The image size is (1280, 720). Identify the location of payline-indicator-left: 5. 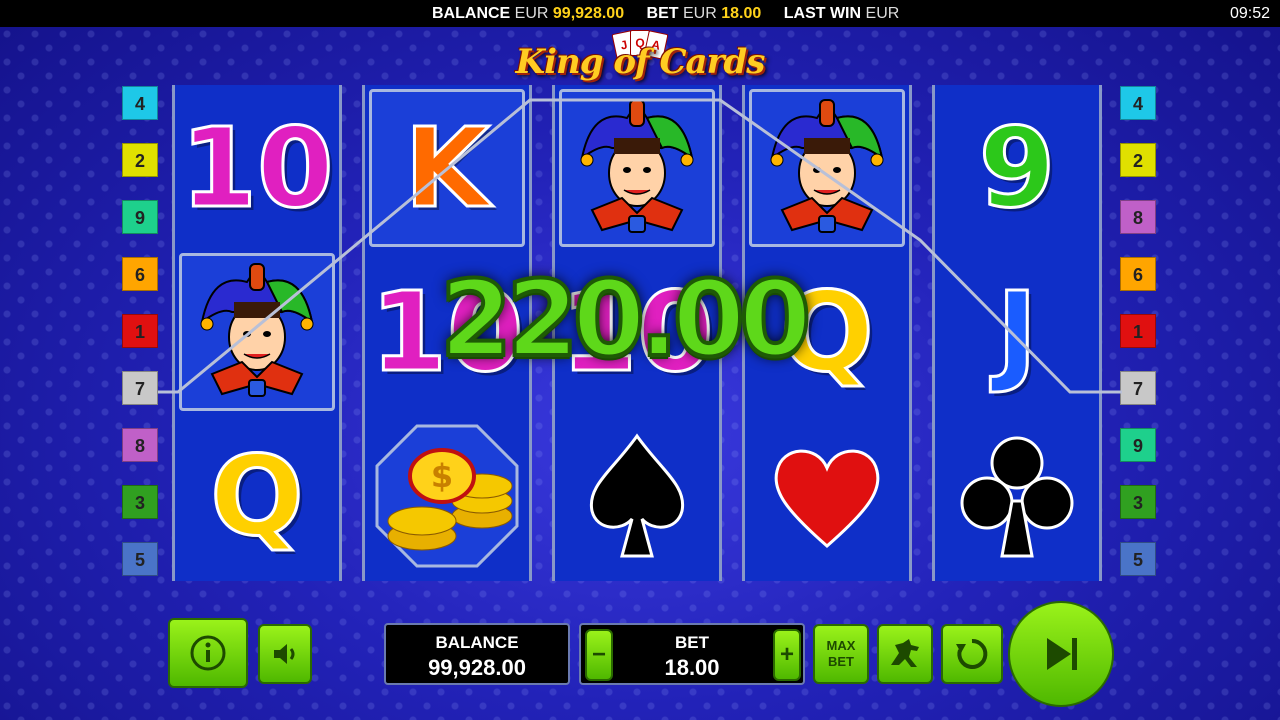
(140, 559).